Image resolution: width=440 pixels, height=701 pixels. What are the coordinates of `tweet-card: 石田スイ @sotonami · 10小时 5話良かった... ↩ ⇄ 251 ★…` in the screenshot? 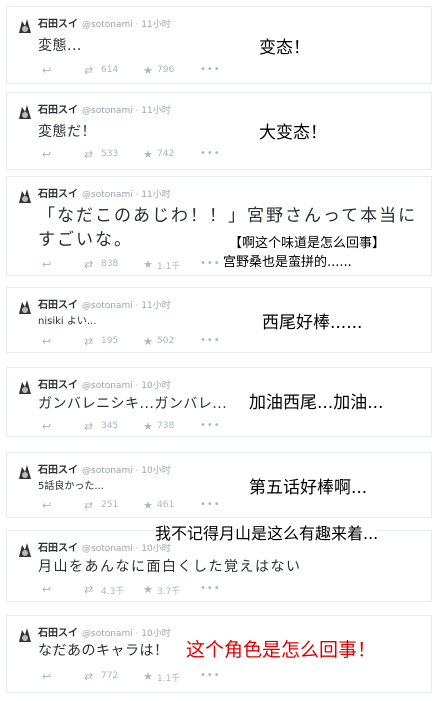 It's located at (219, 485).